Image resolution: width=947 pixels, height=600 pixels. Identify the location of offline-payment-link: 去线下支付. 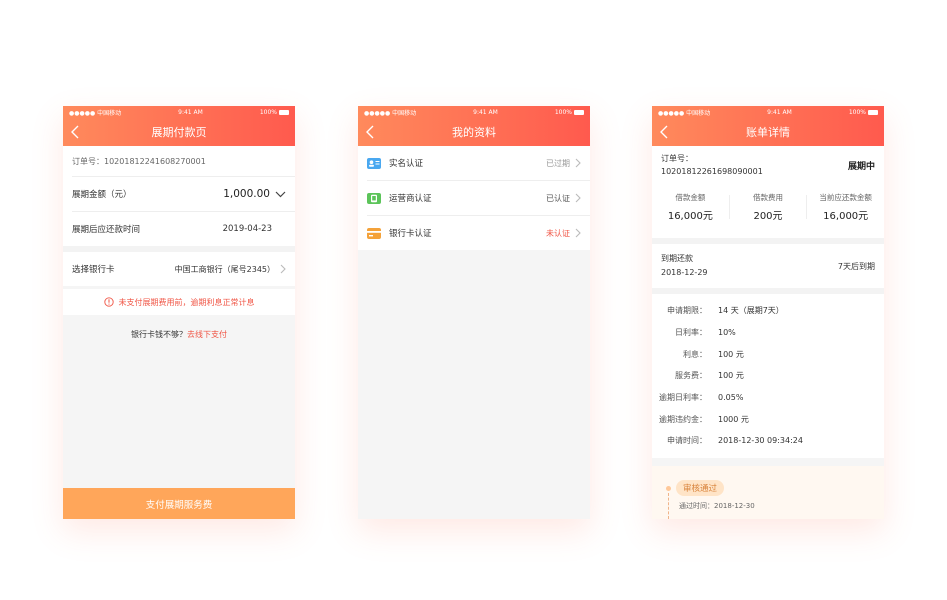
(207, 334).